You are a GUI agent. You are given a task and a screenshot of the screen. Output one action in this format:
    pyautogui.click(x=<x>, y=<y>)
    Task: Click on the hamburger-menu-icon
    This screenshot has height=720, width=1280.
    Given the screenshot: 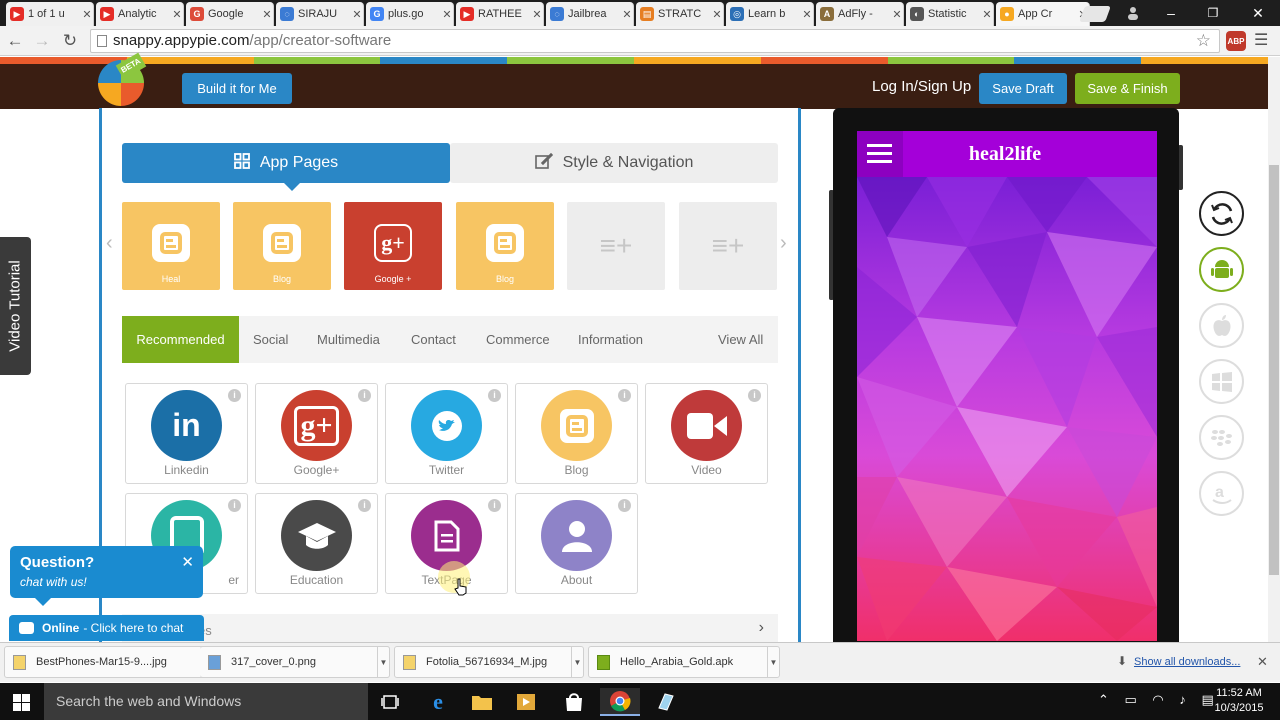 What is the action you would take?
    pyautogui.click(x=880, y=154)
    